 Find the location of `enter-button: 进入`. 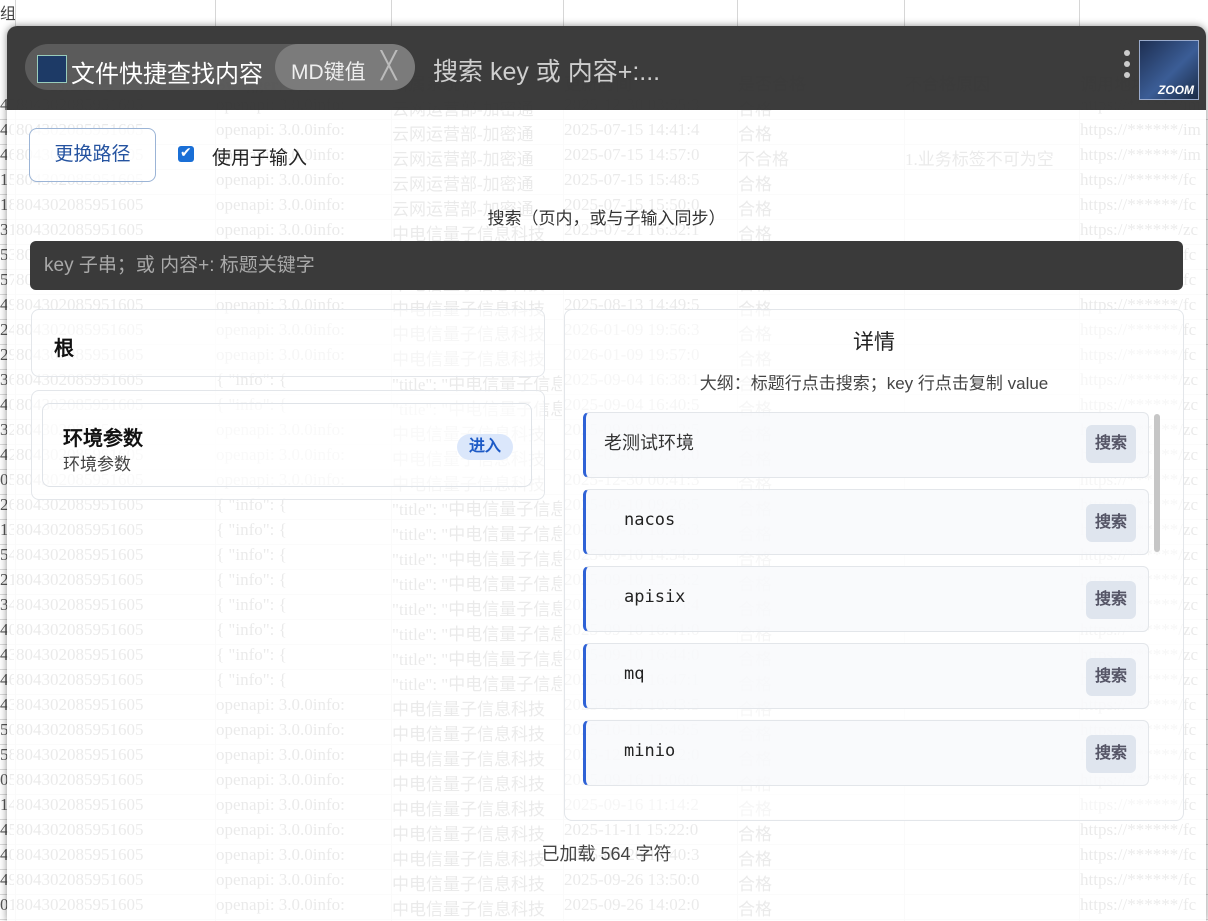

enter-button: 进入 is located at coordinates (485, 447).